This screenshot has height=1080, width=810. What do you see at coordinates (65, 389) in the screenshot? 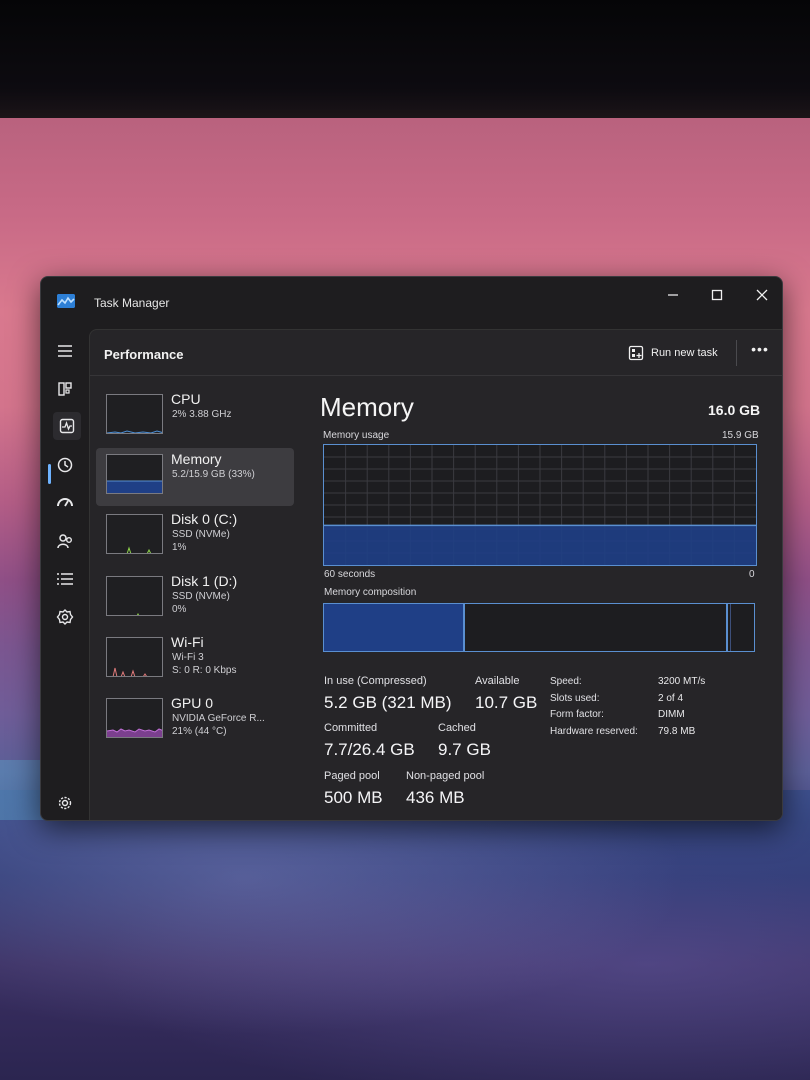
I see `processes-icon` at bounding box center [65, 389].